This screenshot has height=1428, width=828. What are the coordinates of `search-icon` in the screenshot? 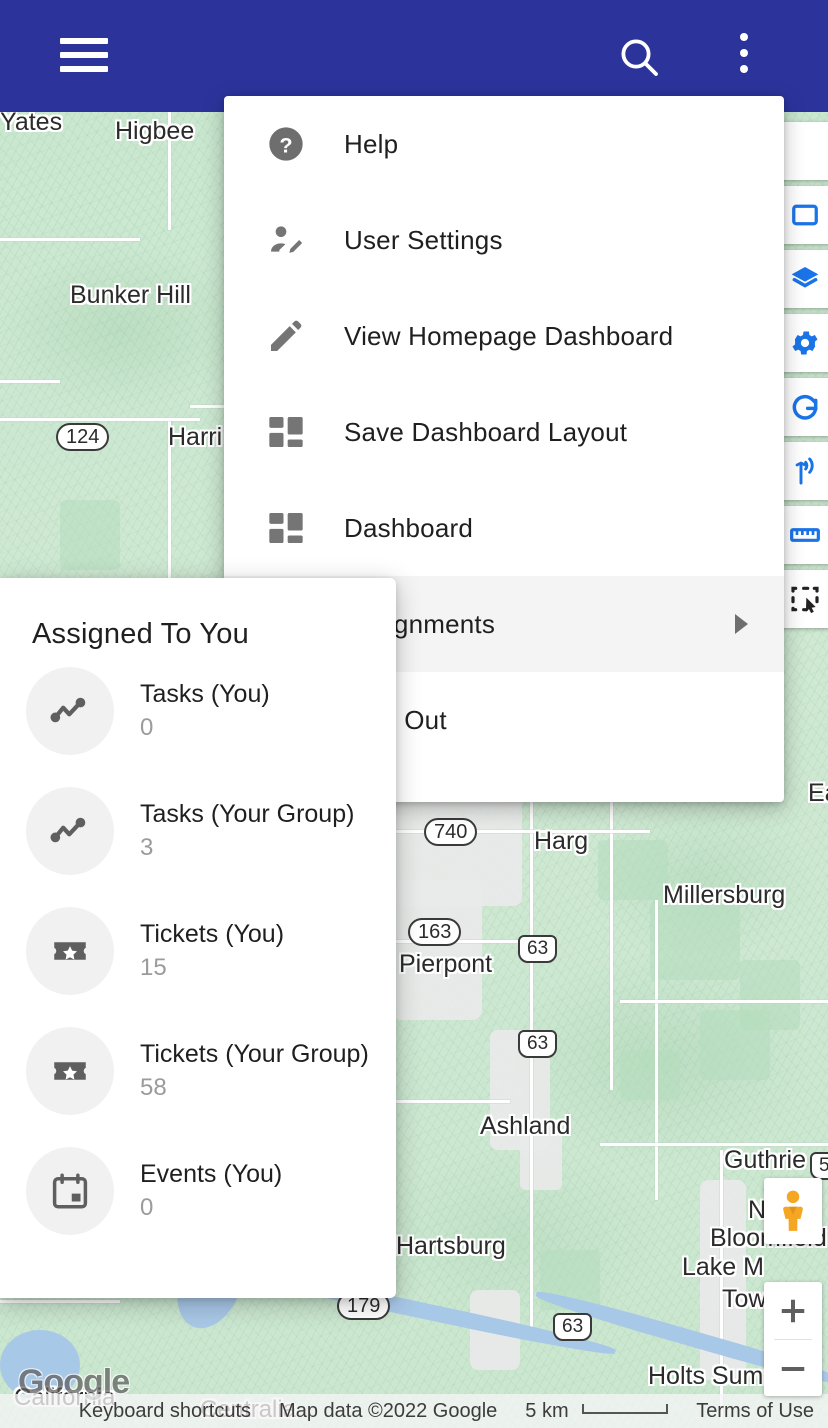 It's located at (639, 57).